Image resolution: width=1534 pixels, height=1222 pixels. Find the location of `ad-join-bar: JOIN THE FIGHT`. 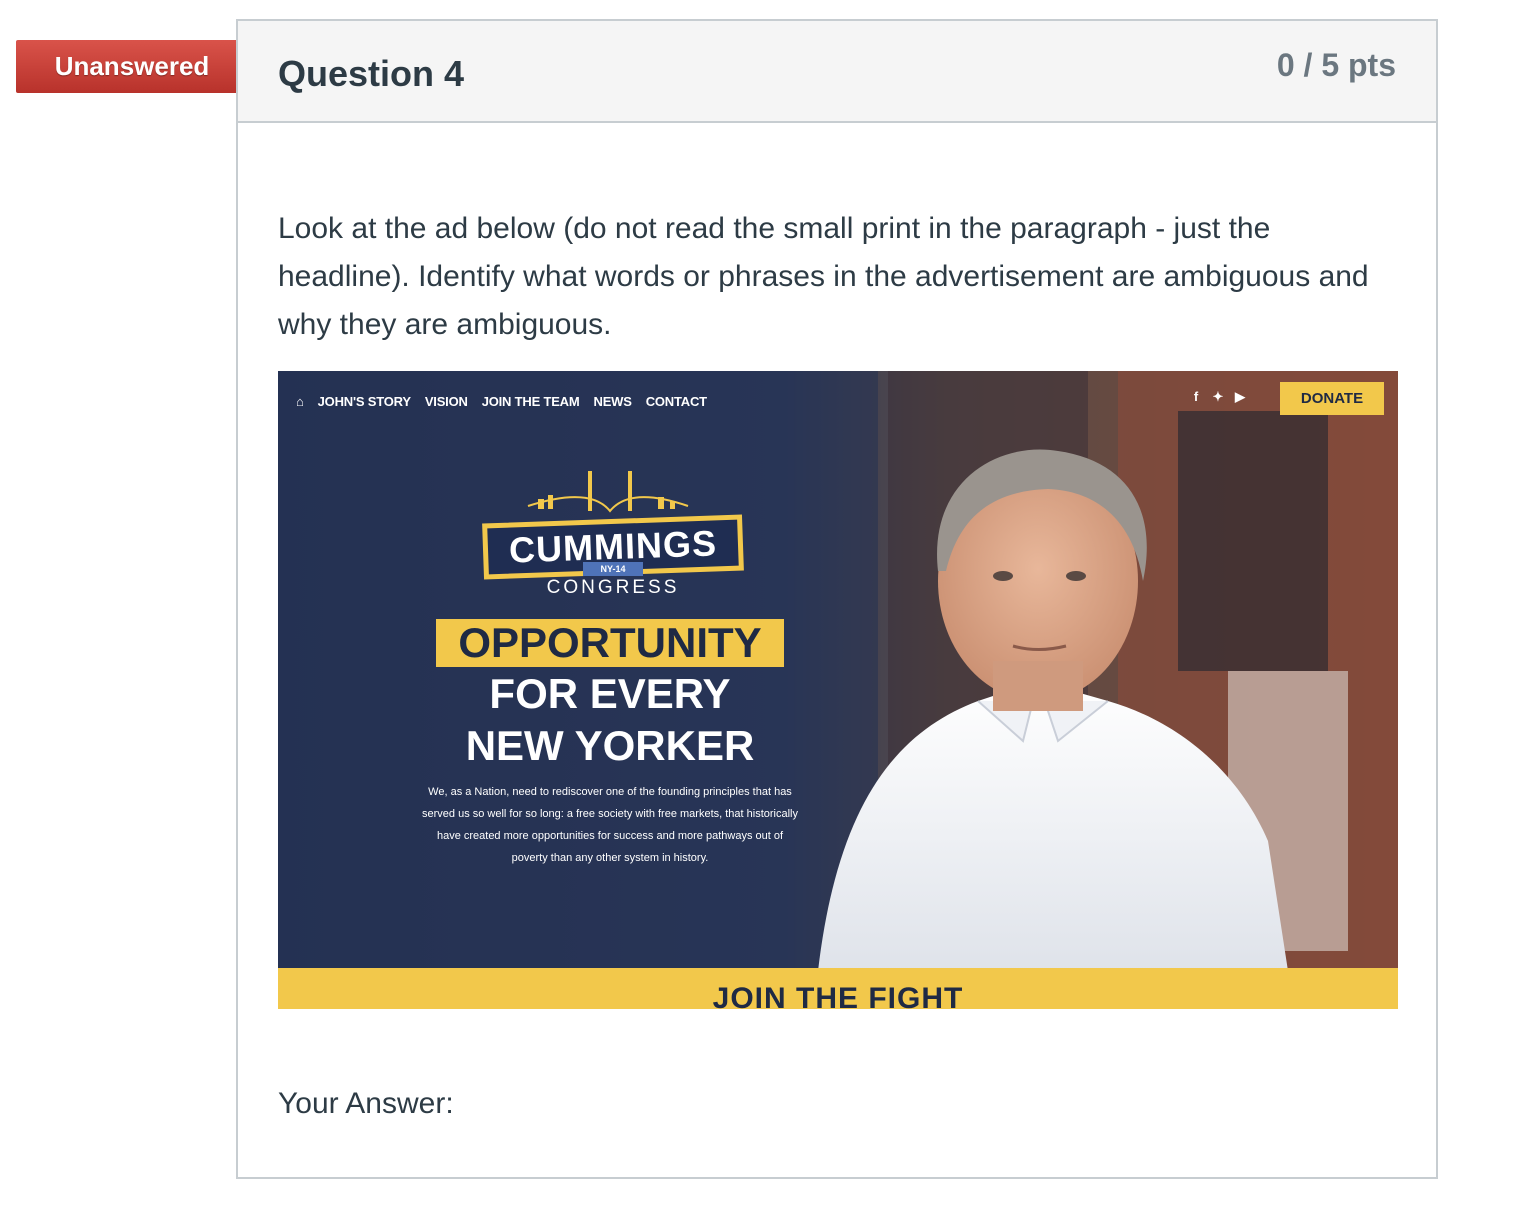

ad-join-bar: JOIN THE FIGHT is located at coordinates (838, 988).